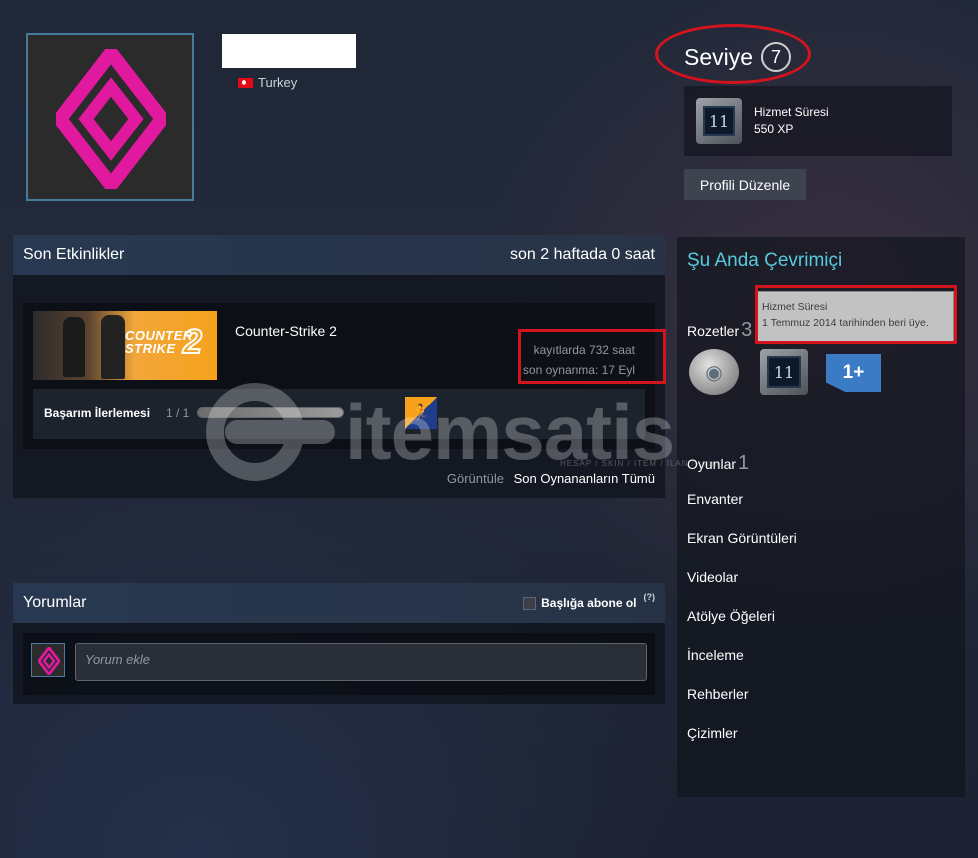 The image size is (978, 858). I want to click on recent-activity-summary: son 2 haftada 0 saat, so click(582, 254).